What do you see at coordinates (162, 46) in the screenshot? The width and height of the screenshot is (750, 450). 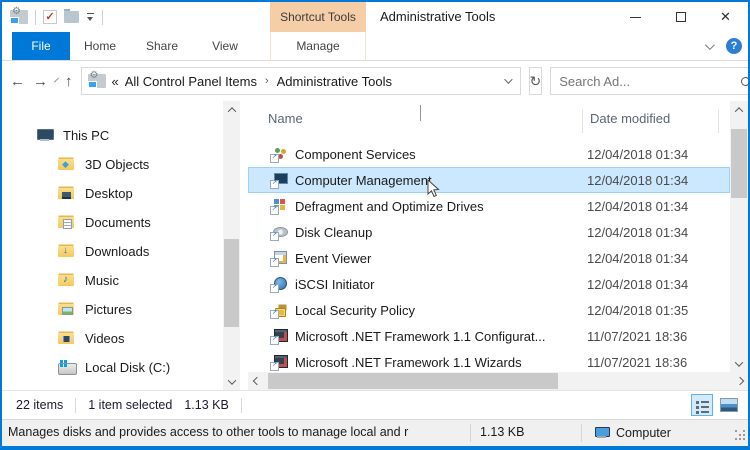 I see `tab-share: Share` at bounding box center [162, 46].